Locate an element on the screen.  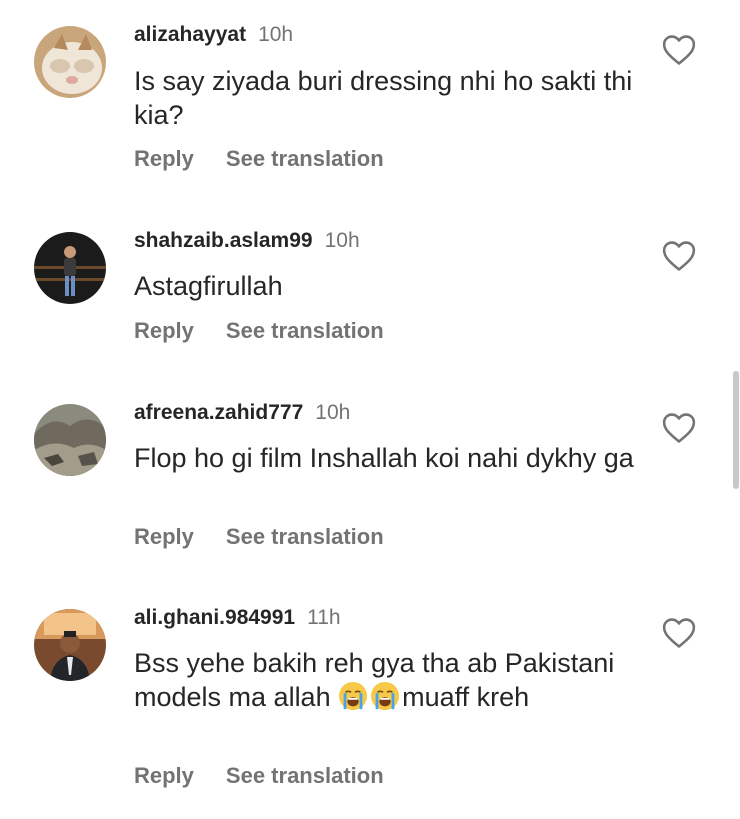
username: ali.ghani.984991 is located at coordinates (214, 617).